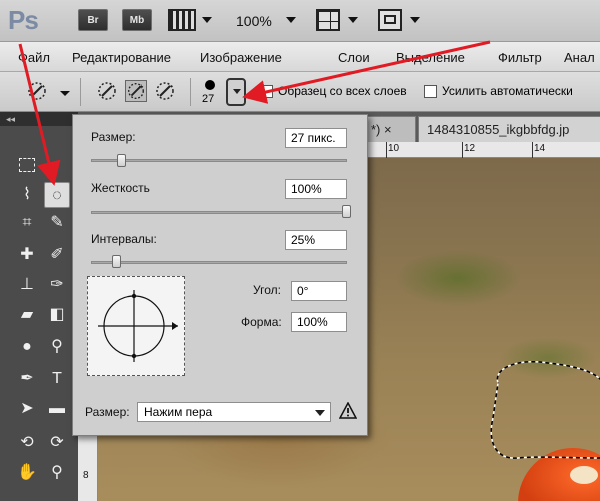 Image resolution: width=600 pixels, height=501 pixels. What do you see at coordinates (27, 255) in the screenshot?
I see `healing-brush-tool-icon: ✚` at bounding box center [27, 255].